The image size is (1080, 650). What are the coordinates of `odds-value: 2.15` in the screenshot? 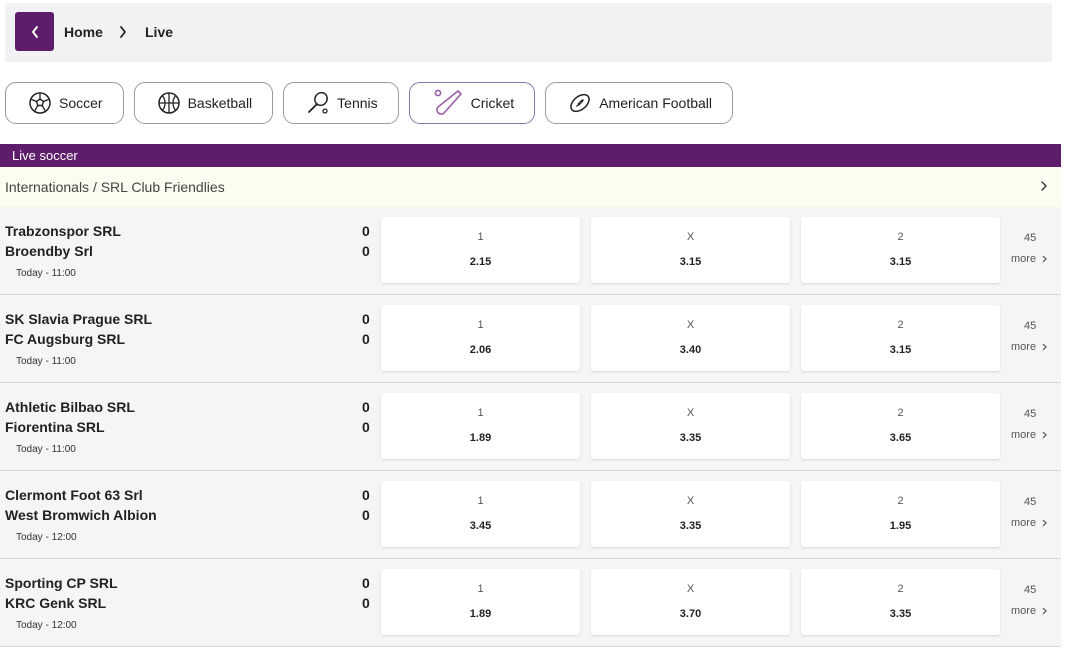 It's located at (480, 262).